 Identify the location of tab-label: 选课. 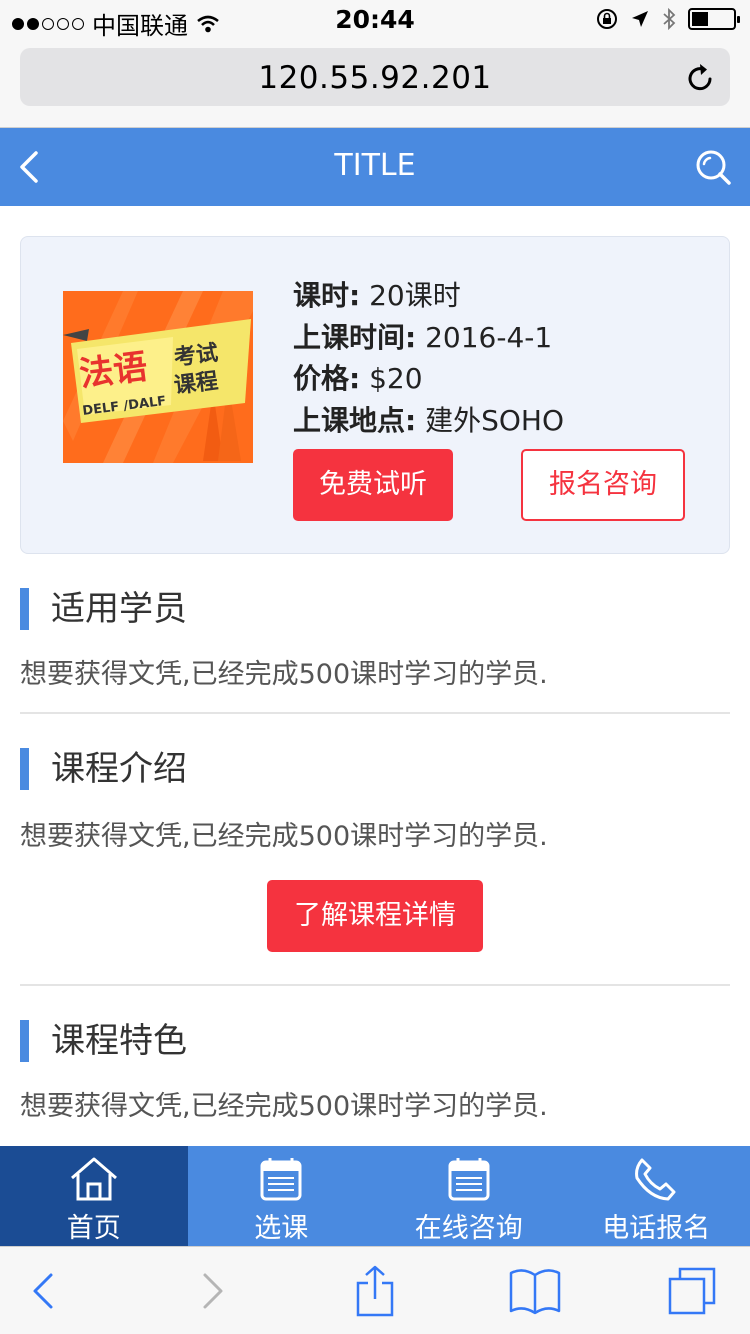
(281, 1228).